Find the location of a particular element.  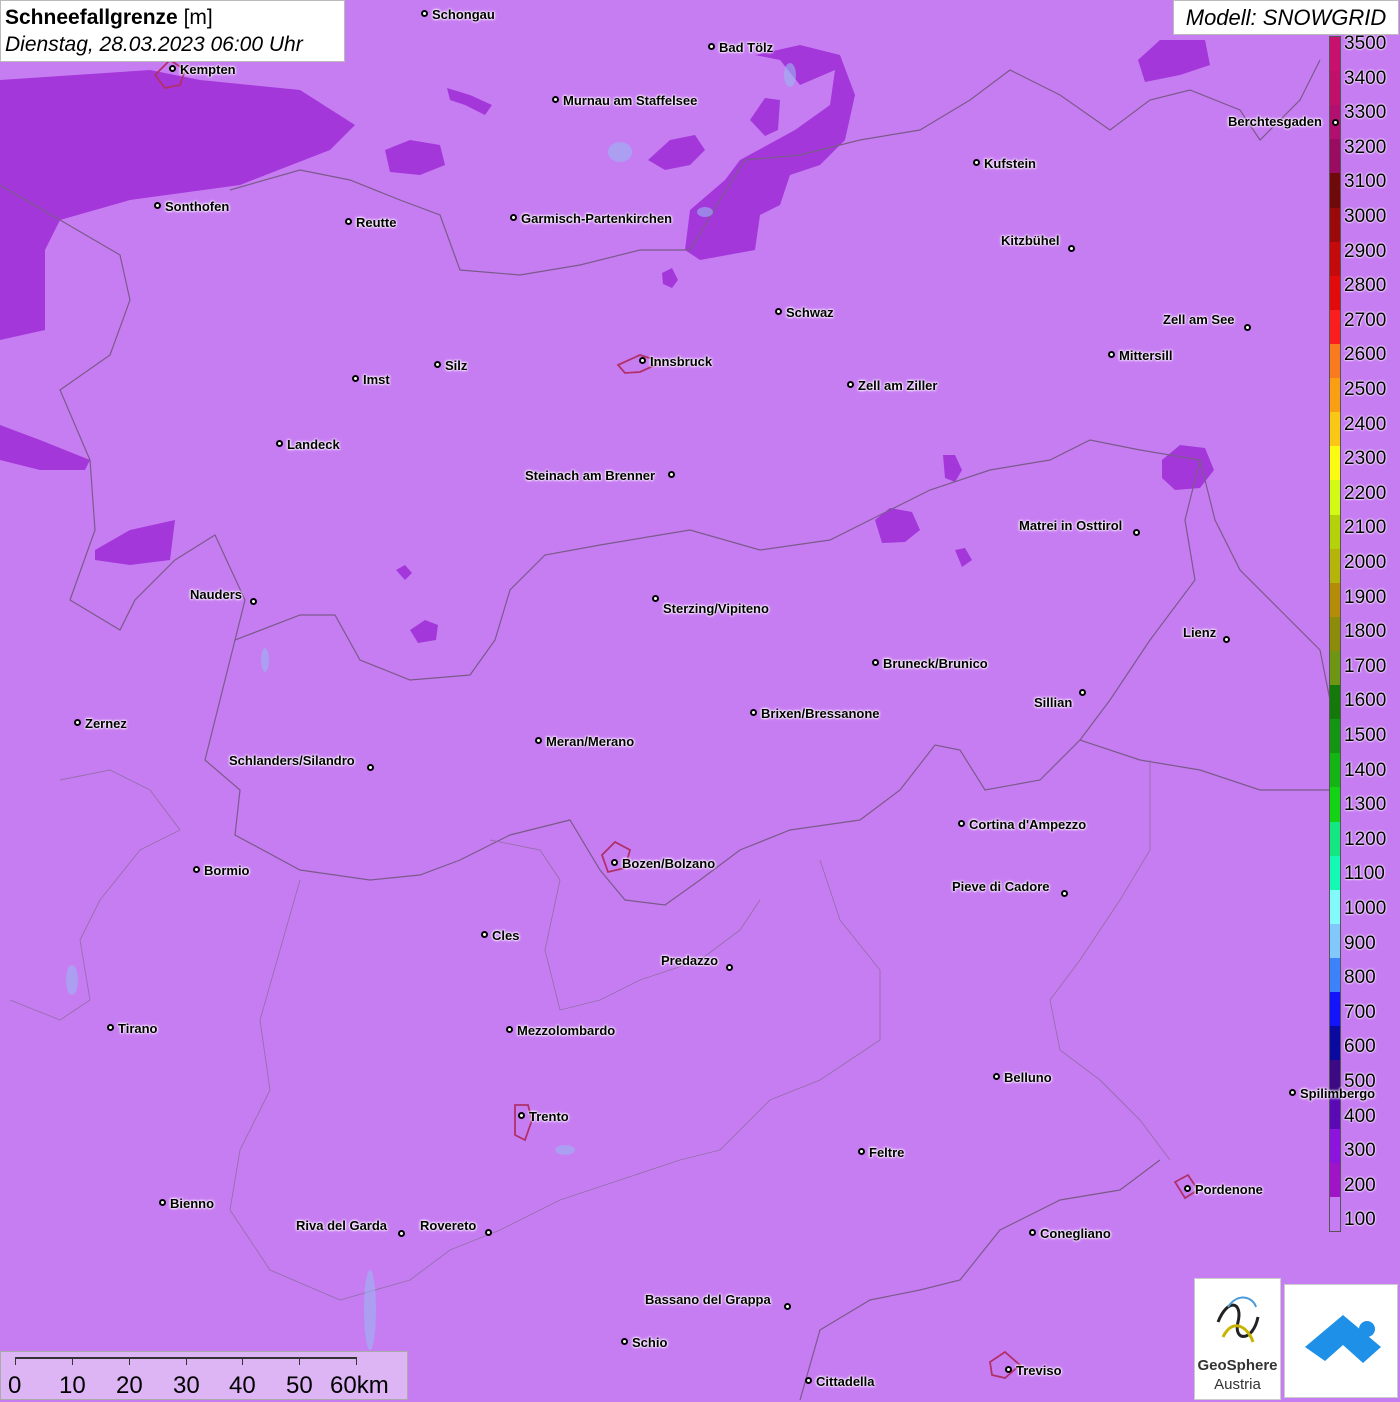

scale-label: 10 is located at coordinates (72, 1385).